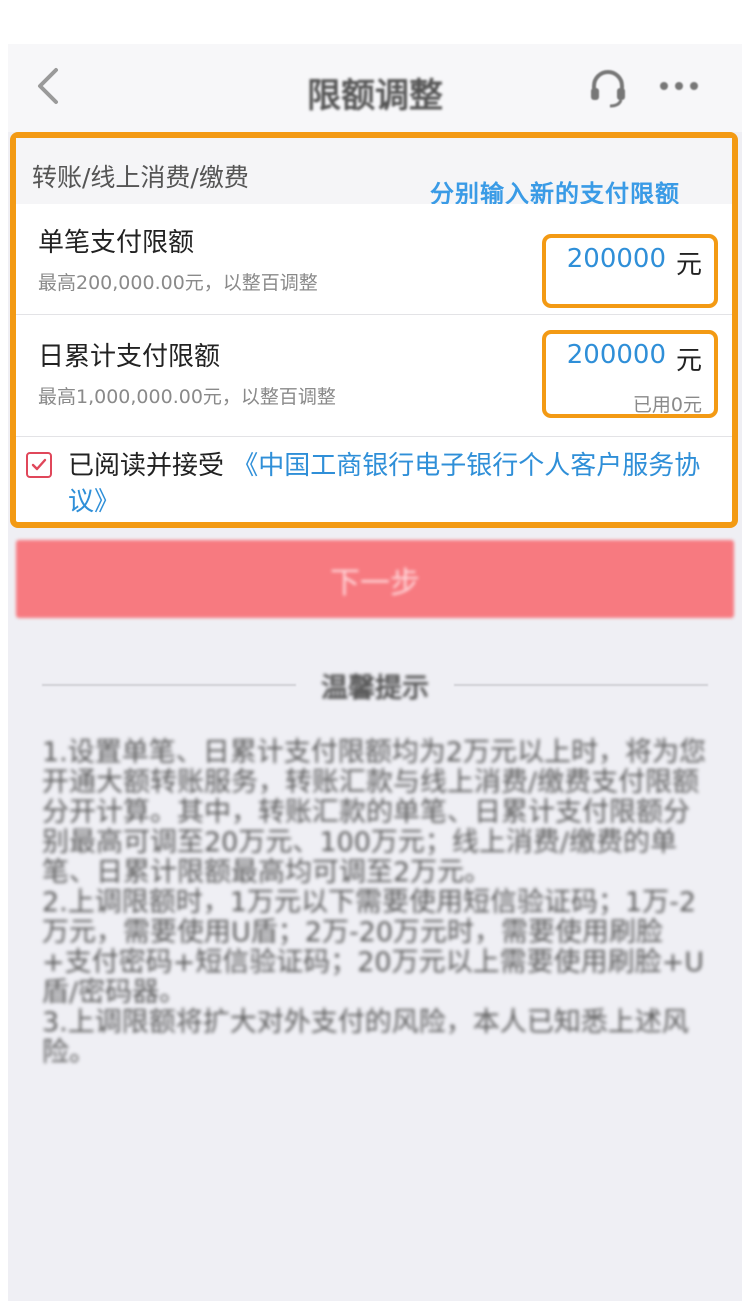 The height and width of the screenshot is (1301, 750). Describe the element at coordinates (398, 484) in the screenshot. I see `agreement-text: 已阅读并接受 《中国工商银行电子银行个人客户服务协议》` at that location.